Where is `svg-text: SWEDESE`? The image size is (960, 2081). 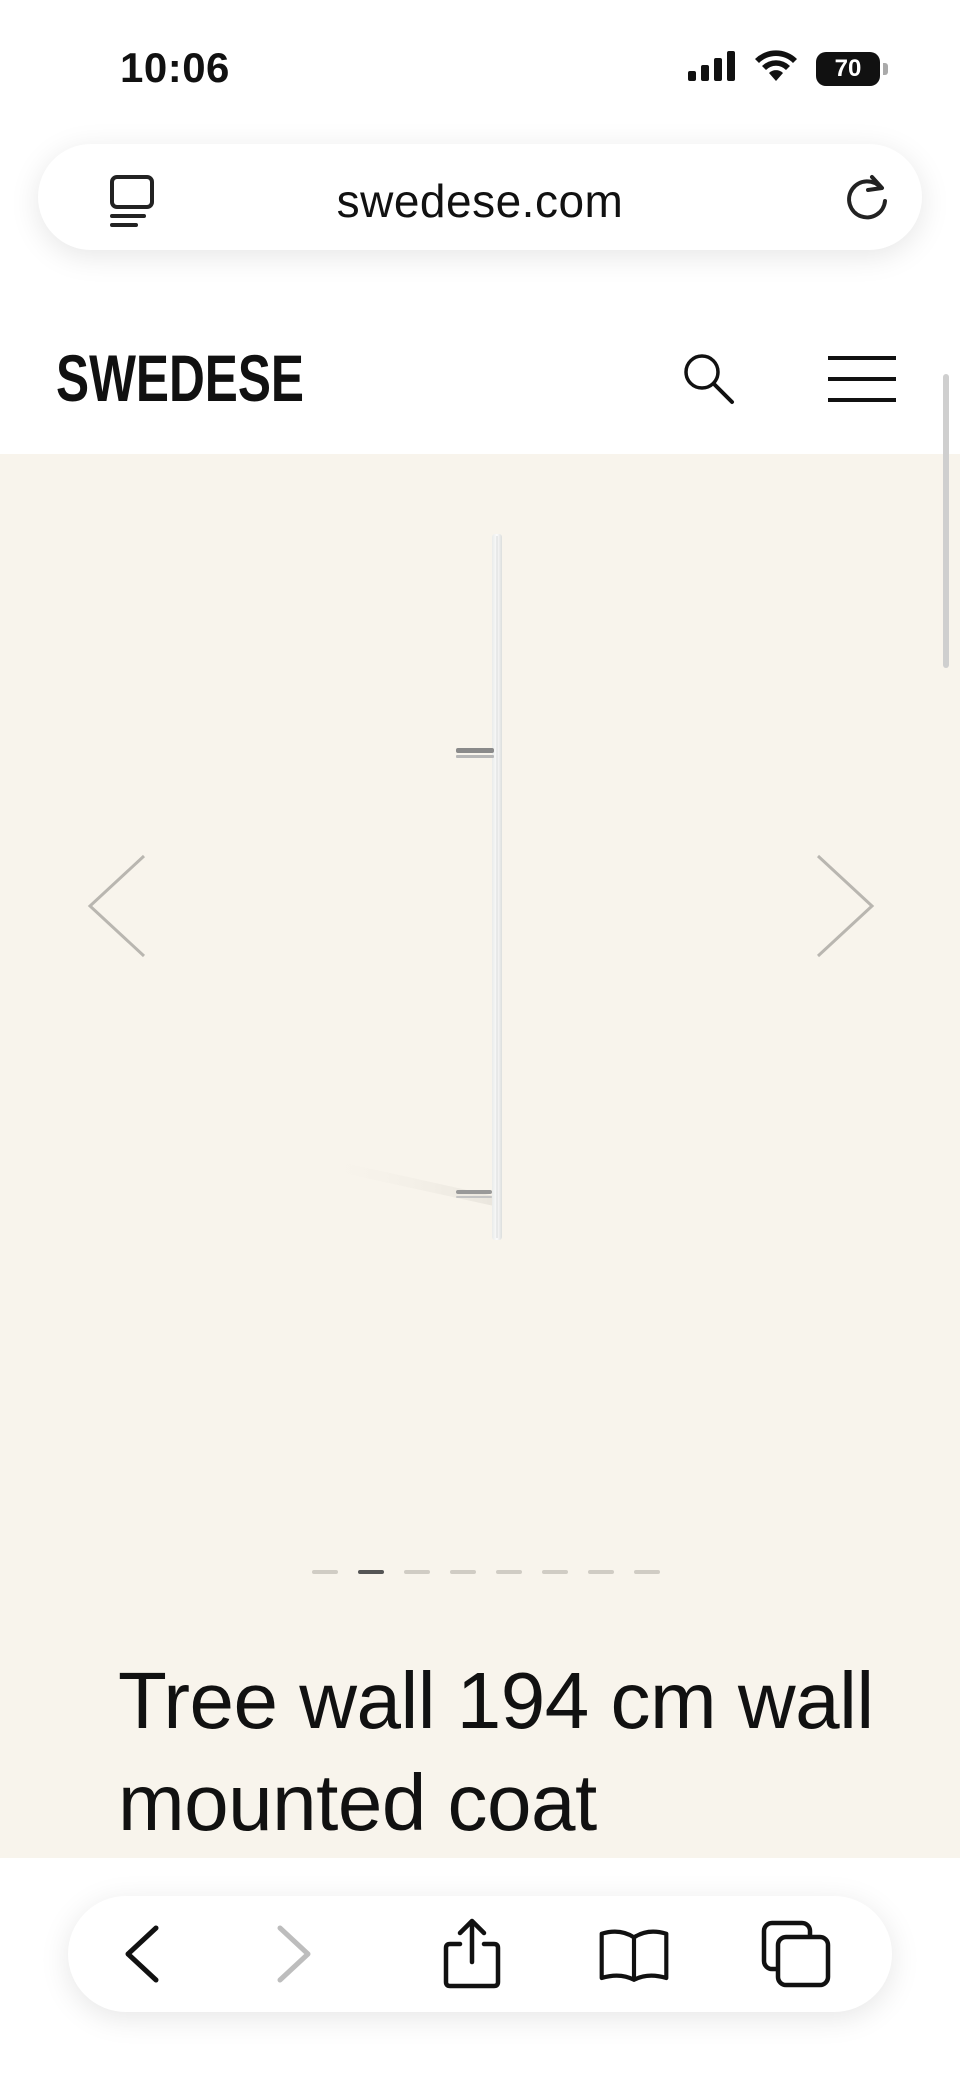
svg-text: SWEDESE is located at coordinates (180, 378).